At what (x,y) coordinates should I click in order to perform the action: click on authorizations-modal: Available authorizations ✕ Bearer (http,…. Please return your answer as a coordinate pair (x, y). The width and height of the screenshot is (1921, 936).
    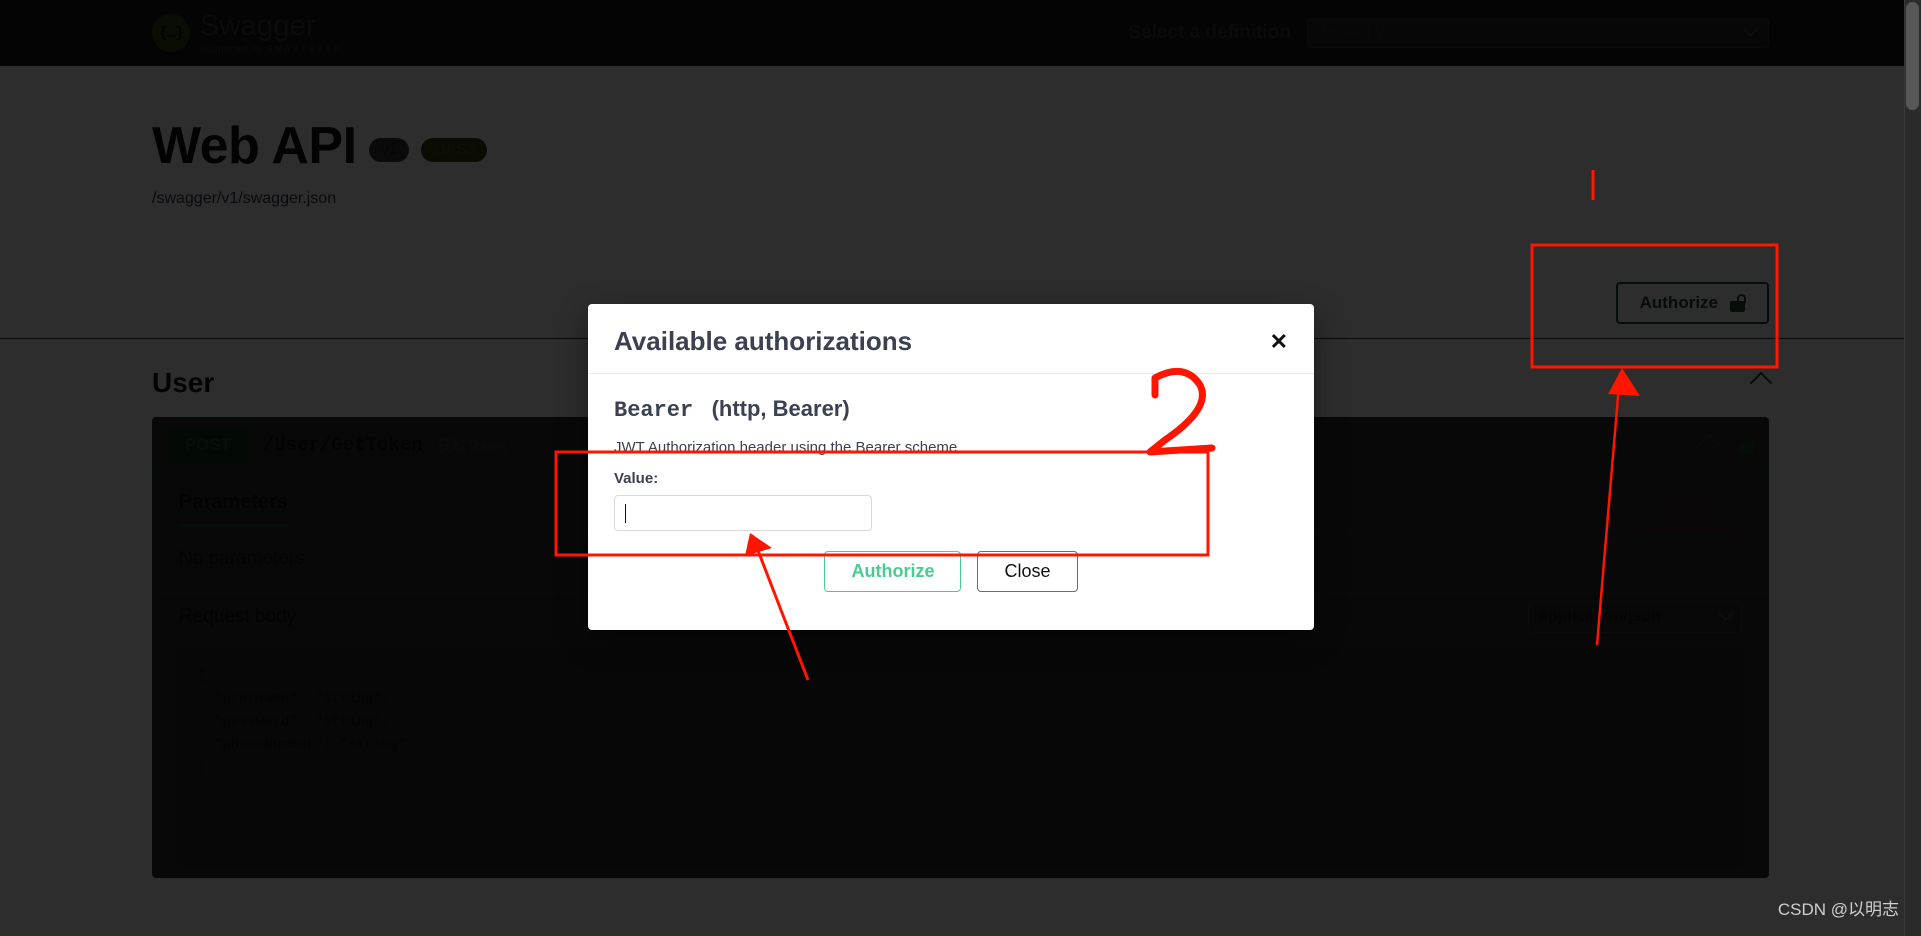
    Looking at the image, I should click on (951, 467).